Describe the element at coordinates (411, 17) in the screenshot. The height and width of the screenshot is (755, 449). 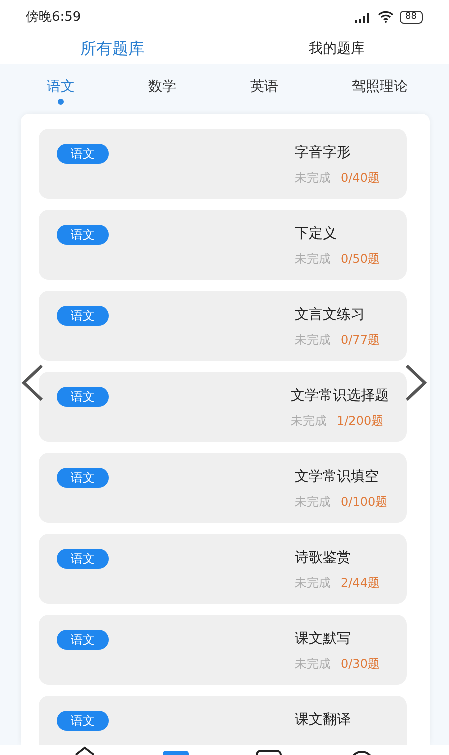
I see `battery-level: 88` at that location.